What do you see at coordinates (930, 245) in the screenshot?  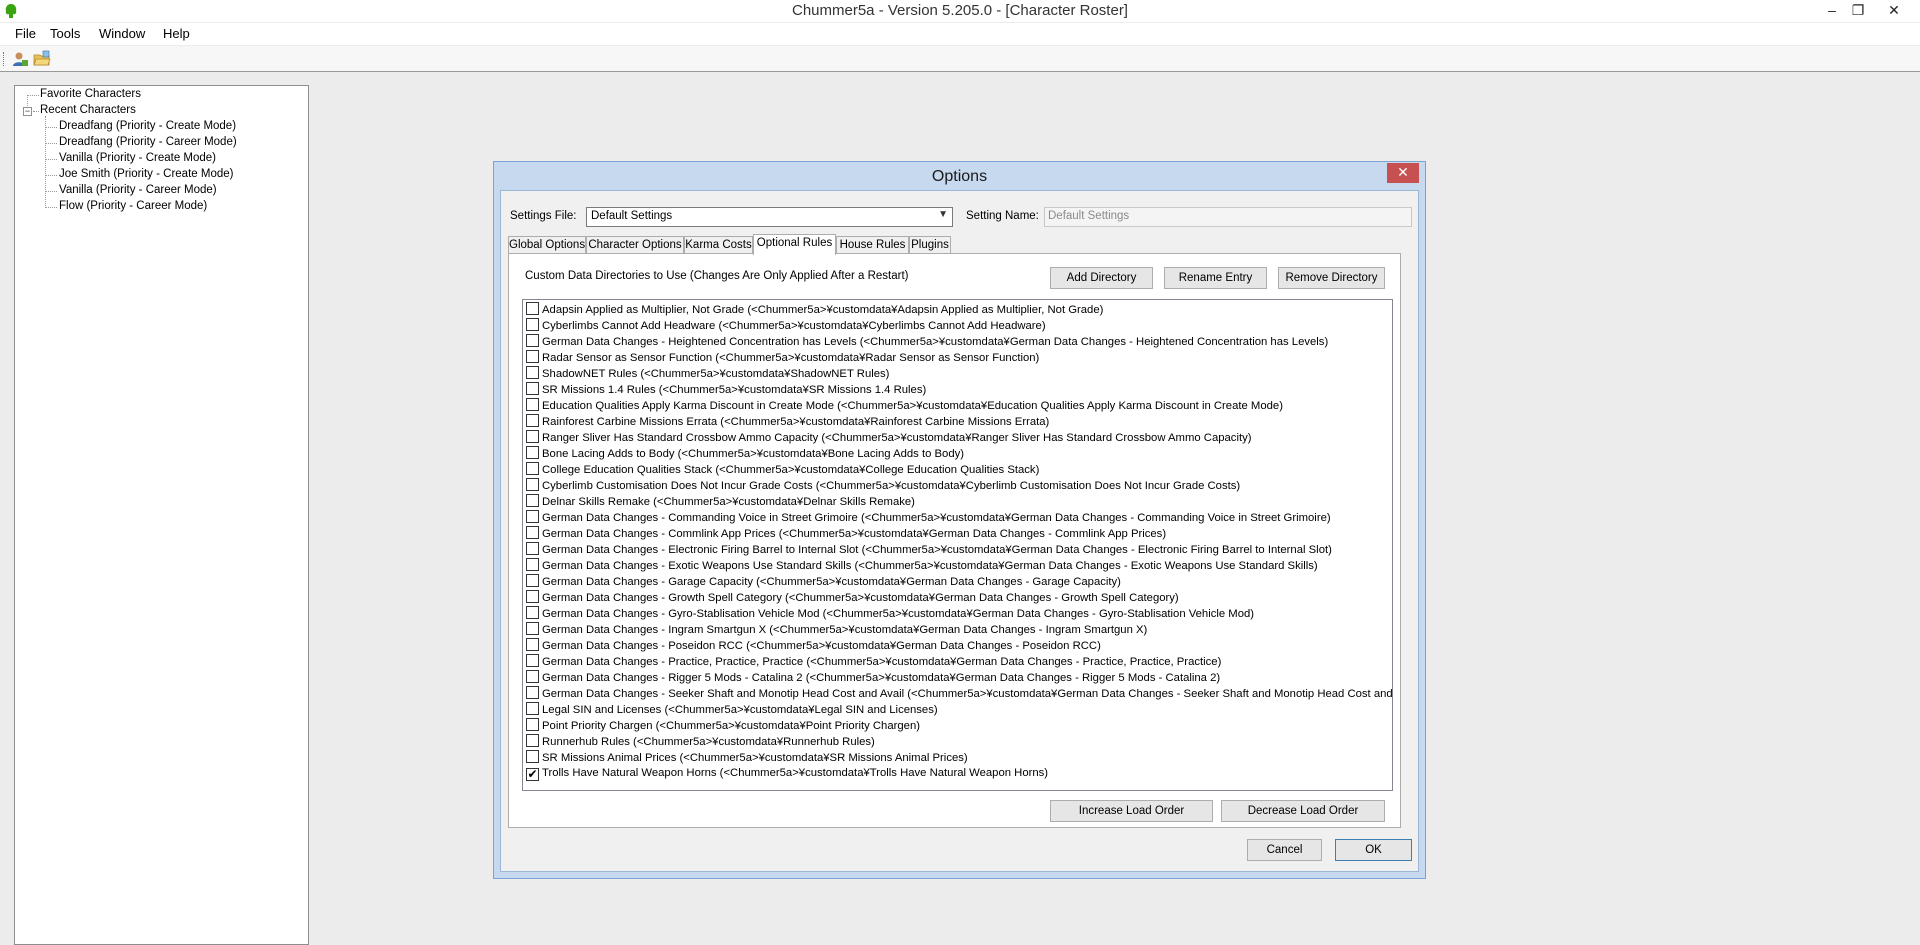 I see `tab-plugins: Plugins` at bounding box center [930, 245].